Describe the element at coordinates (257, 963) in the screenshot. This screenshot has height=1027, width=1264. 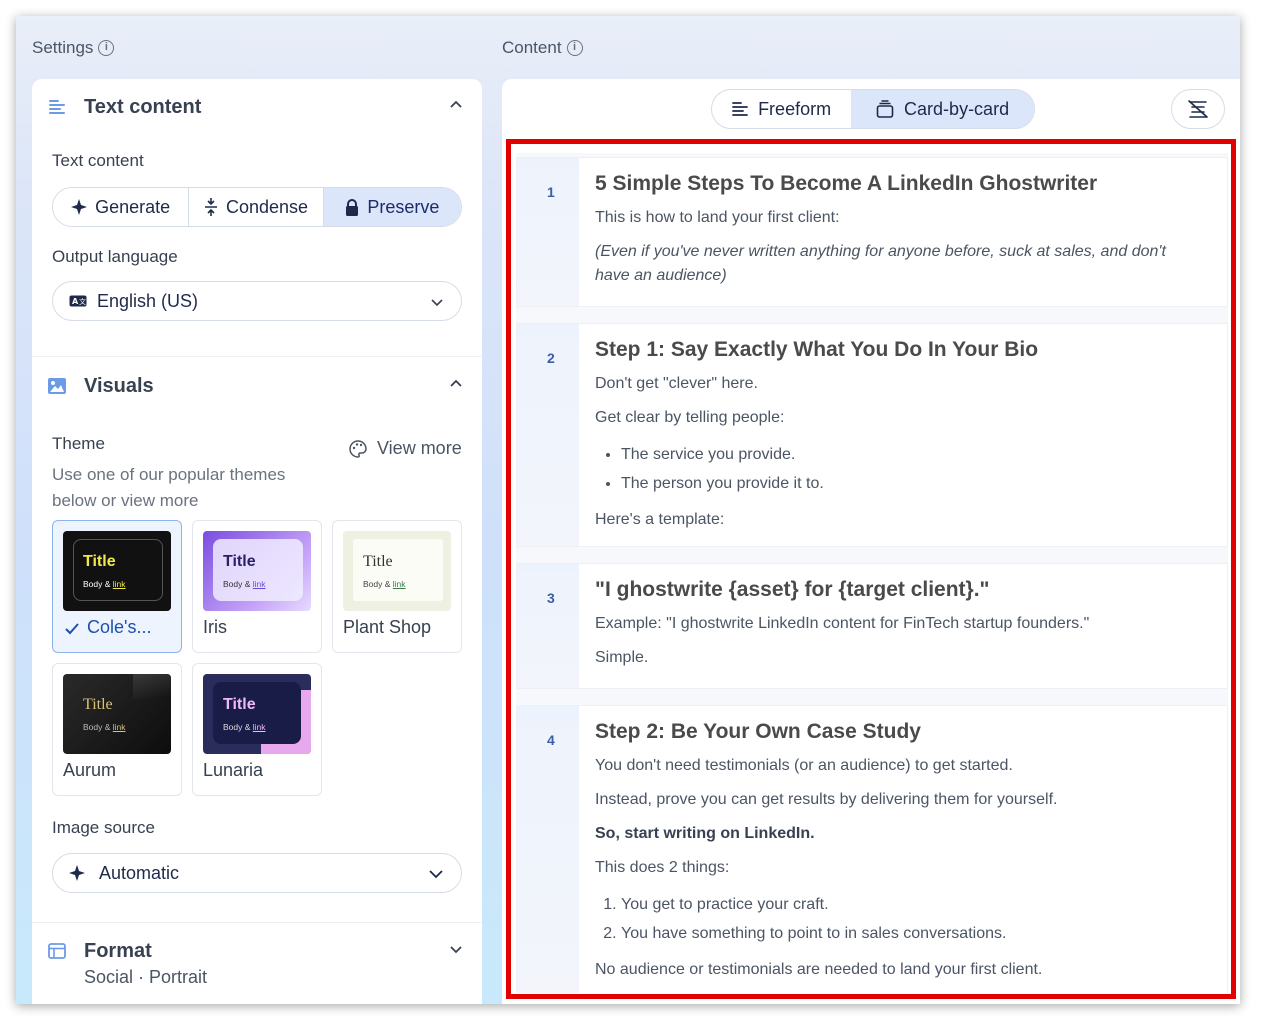
I see `format-section: Format Social · Portrait` at that location.